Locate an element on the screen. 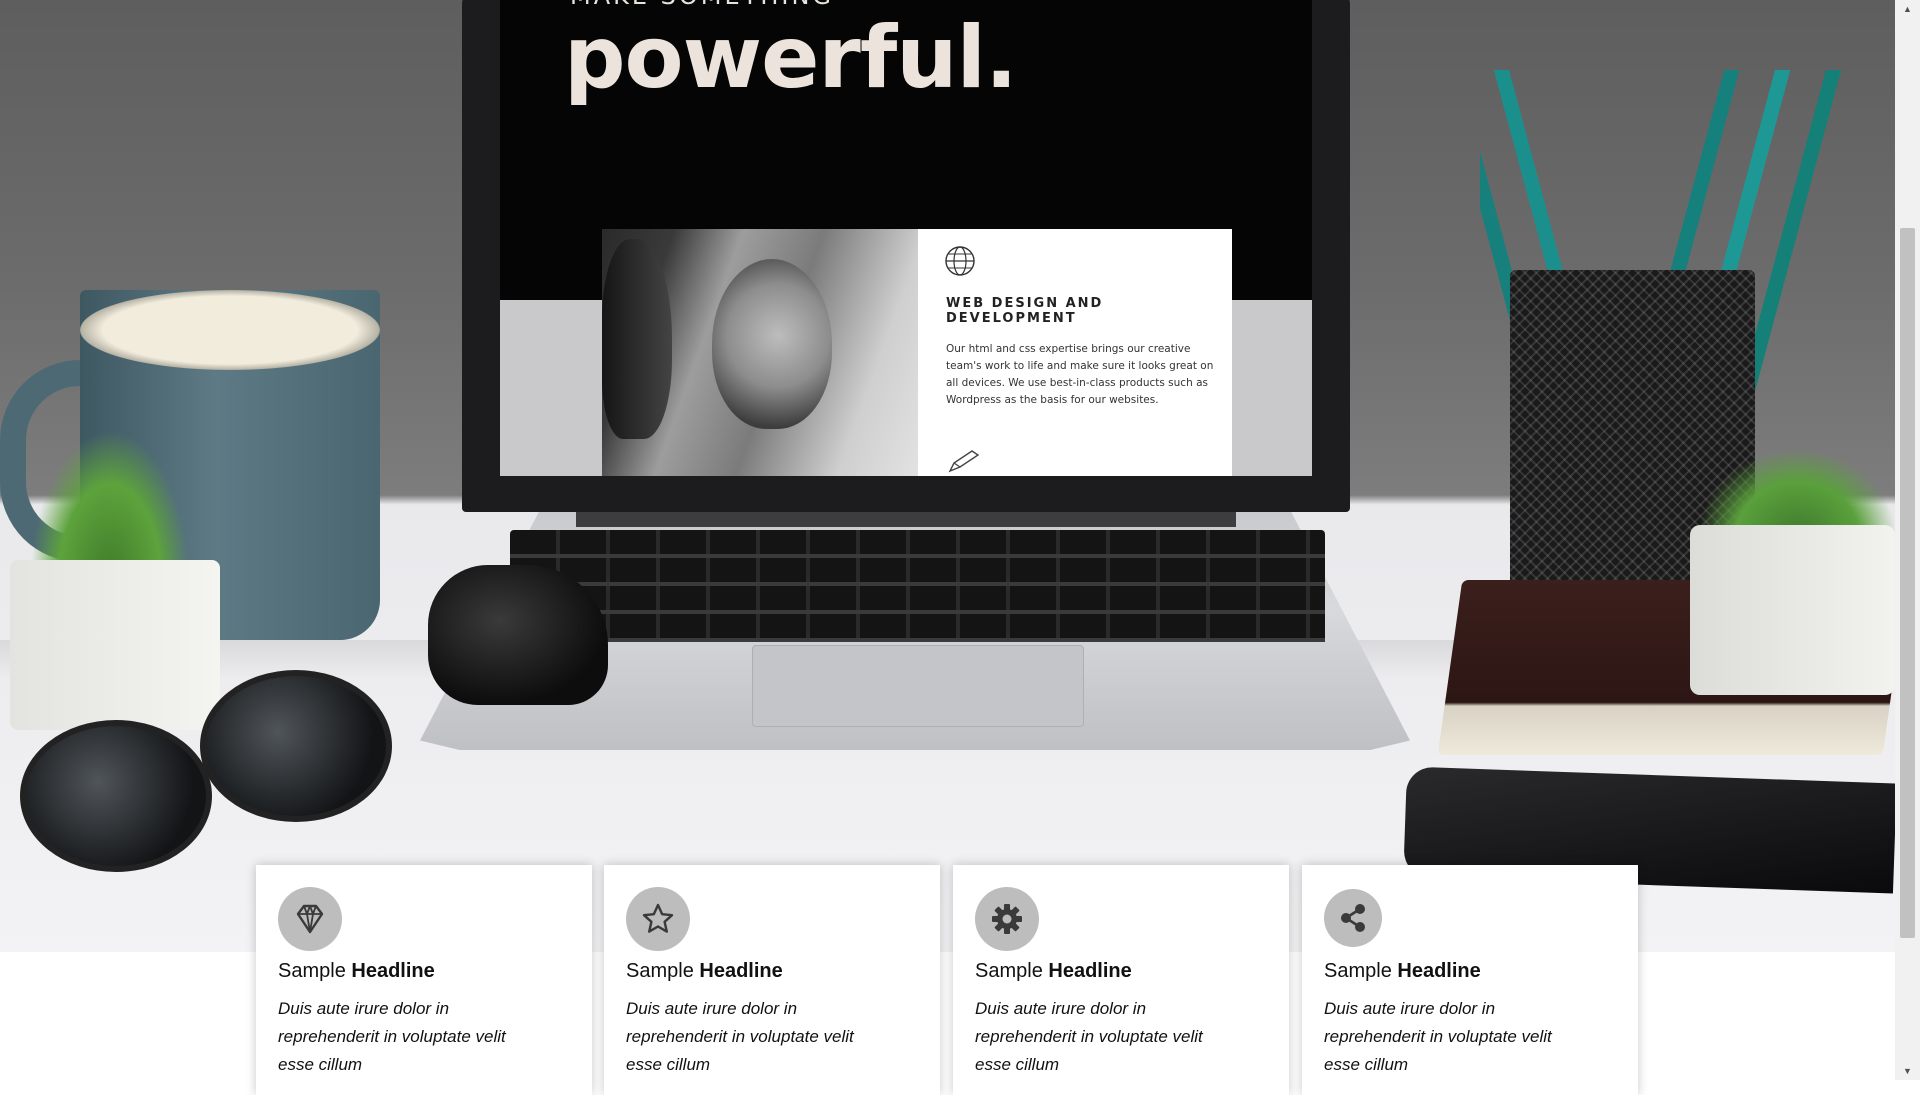  screen-card-title: WEB DESIGN AND DEVELOPMENT is located at coordinates (1025, 311).